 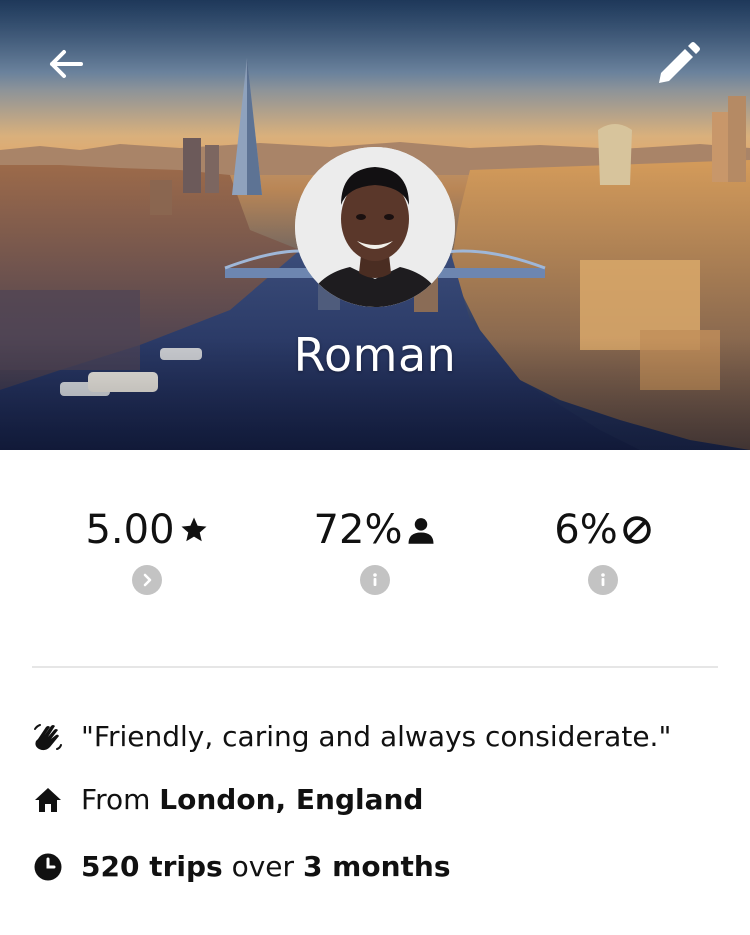 I want to click on rating-stat: 5.00, so click(x=147, y=550).